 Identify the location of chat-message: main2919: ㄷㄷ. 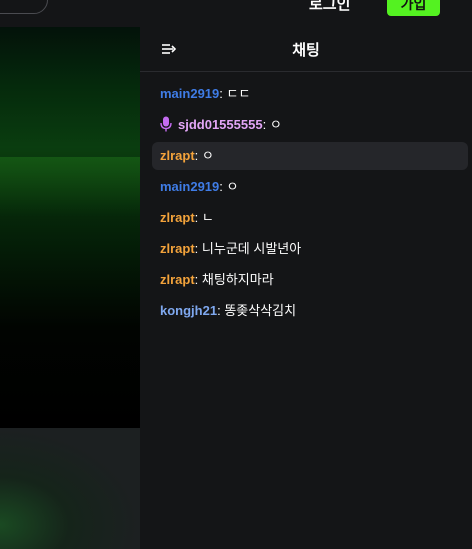
(310, 94).